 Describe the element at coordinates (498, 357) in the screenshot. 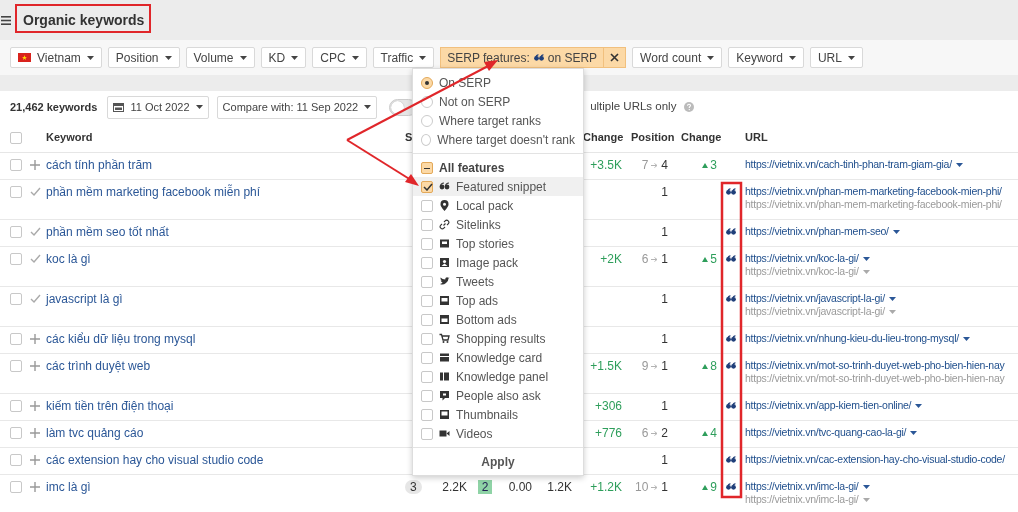

I see `checkbox-option: Knowledge card` at that location.